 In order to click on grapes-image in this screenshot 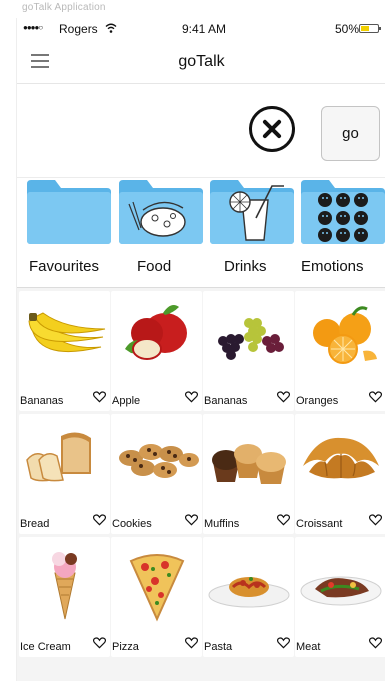, I will do `click(251, 339)`.